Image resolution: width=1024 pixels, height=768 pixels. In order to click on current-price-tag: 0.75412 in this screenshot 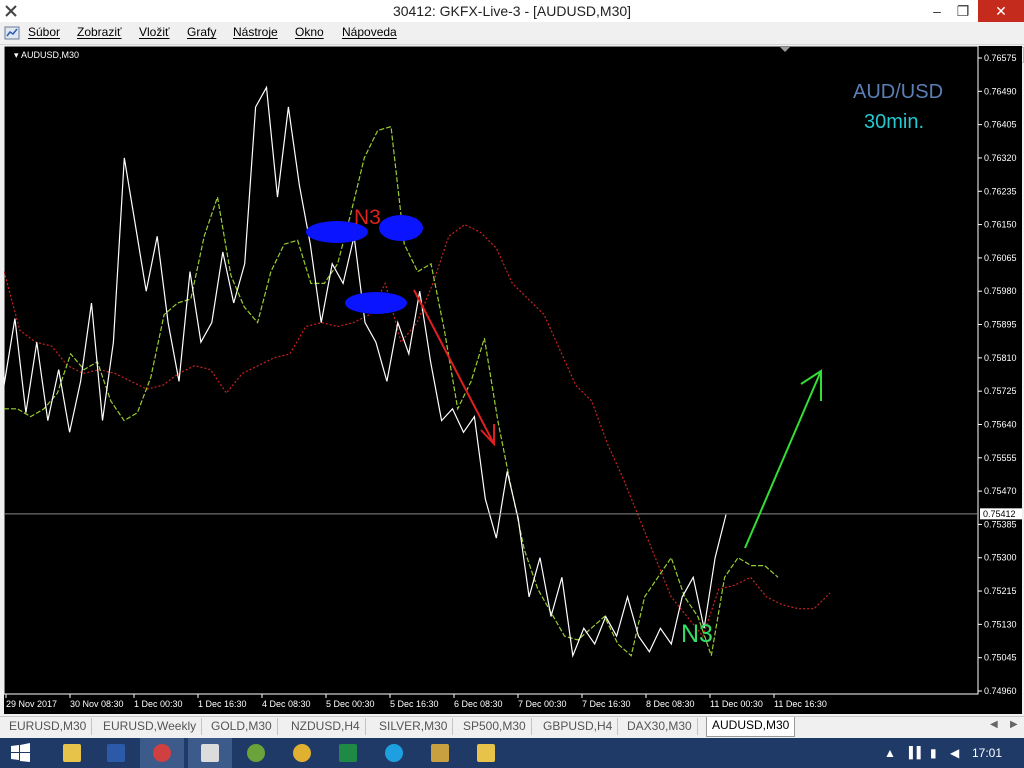, I will do `click(1001, 514)`.